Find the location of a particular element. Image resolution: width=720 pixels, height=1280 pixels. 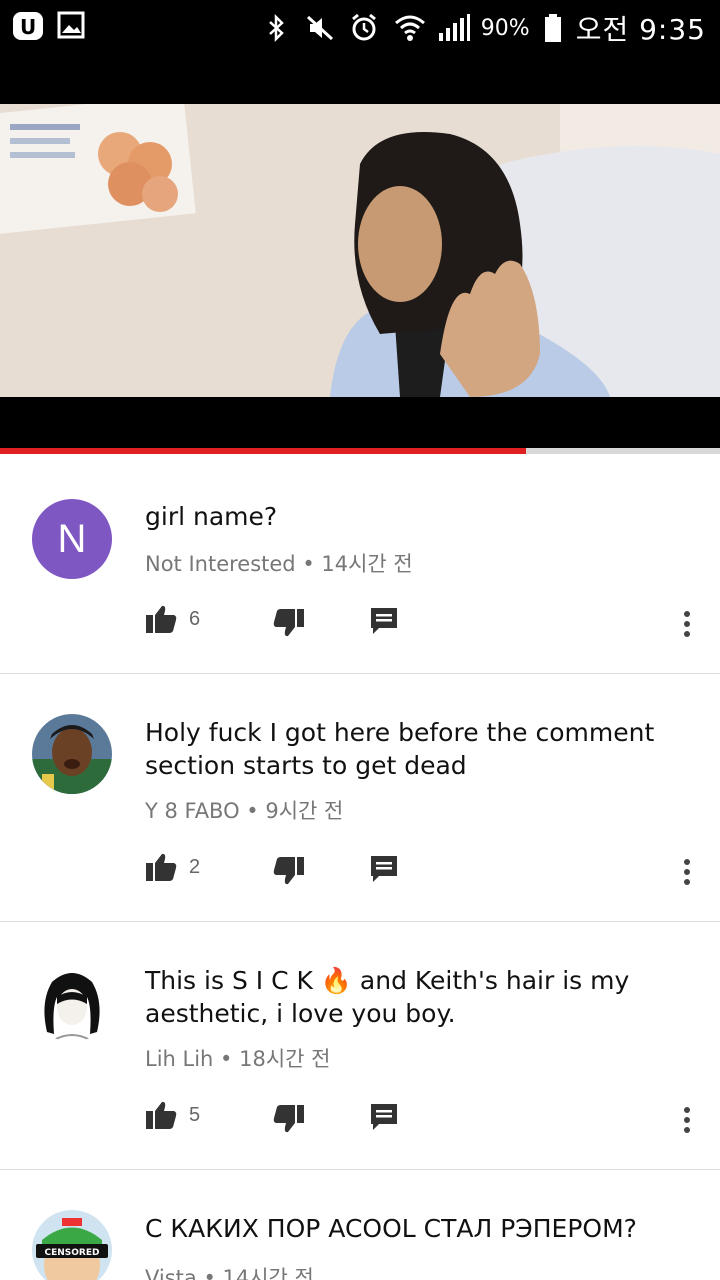

signal-icon is located at coordinates (453, 28).